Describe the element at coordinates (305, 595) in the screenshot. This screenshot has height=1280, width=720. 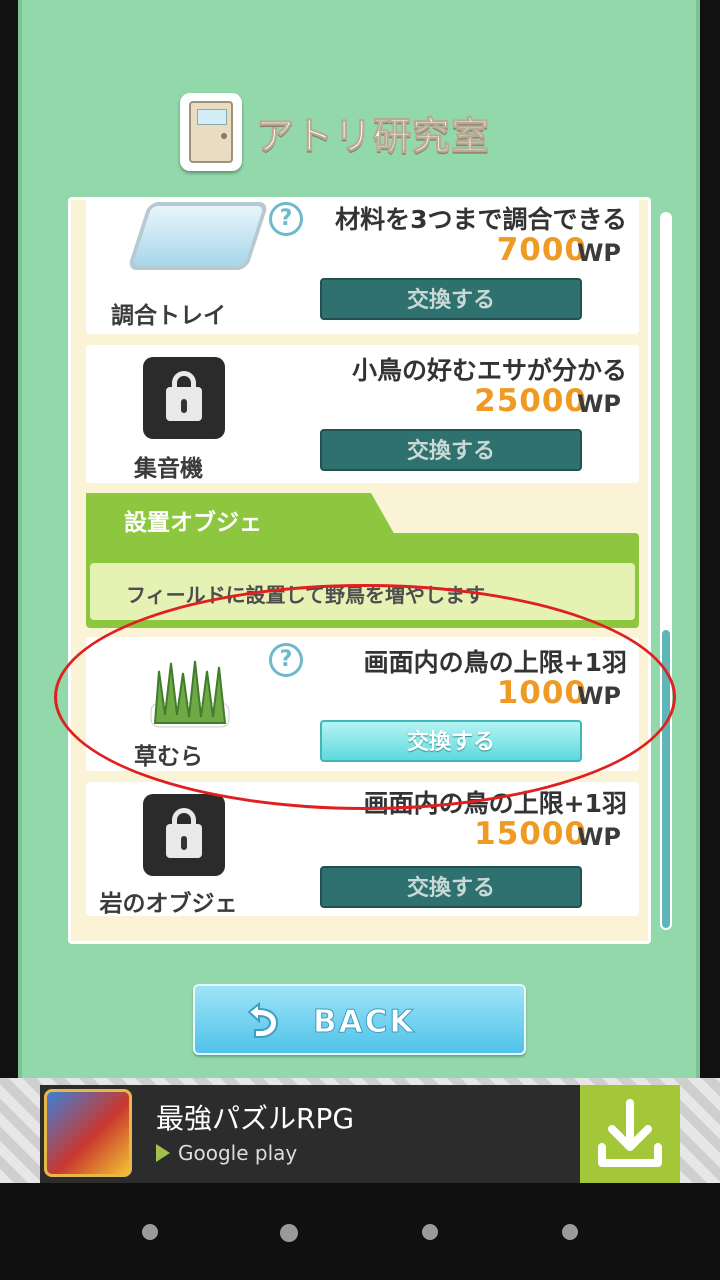
I see `section-description: フィールドに設置して野鳥を増やします` at that location.